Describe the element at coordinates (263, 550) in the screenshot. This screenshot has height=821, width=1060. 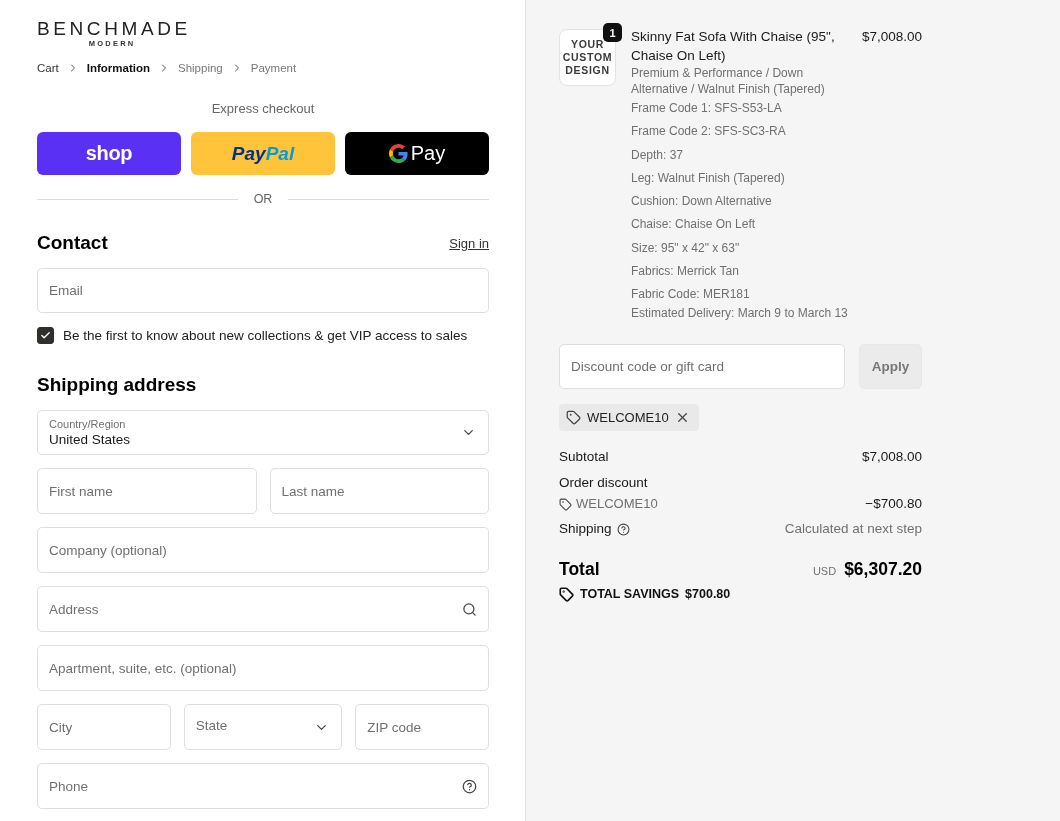
I see `input-field: Company (optional)` at that location.